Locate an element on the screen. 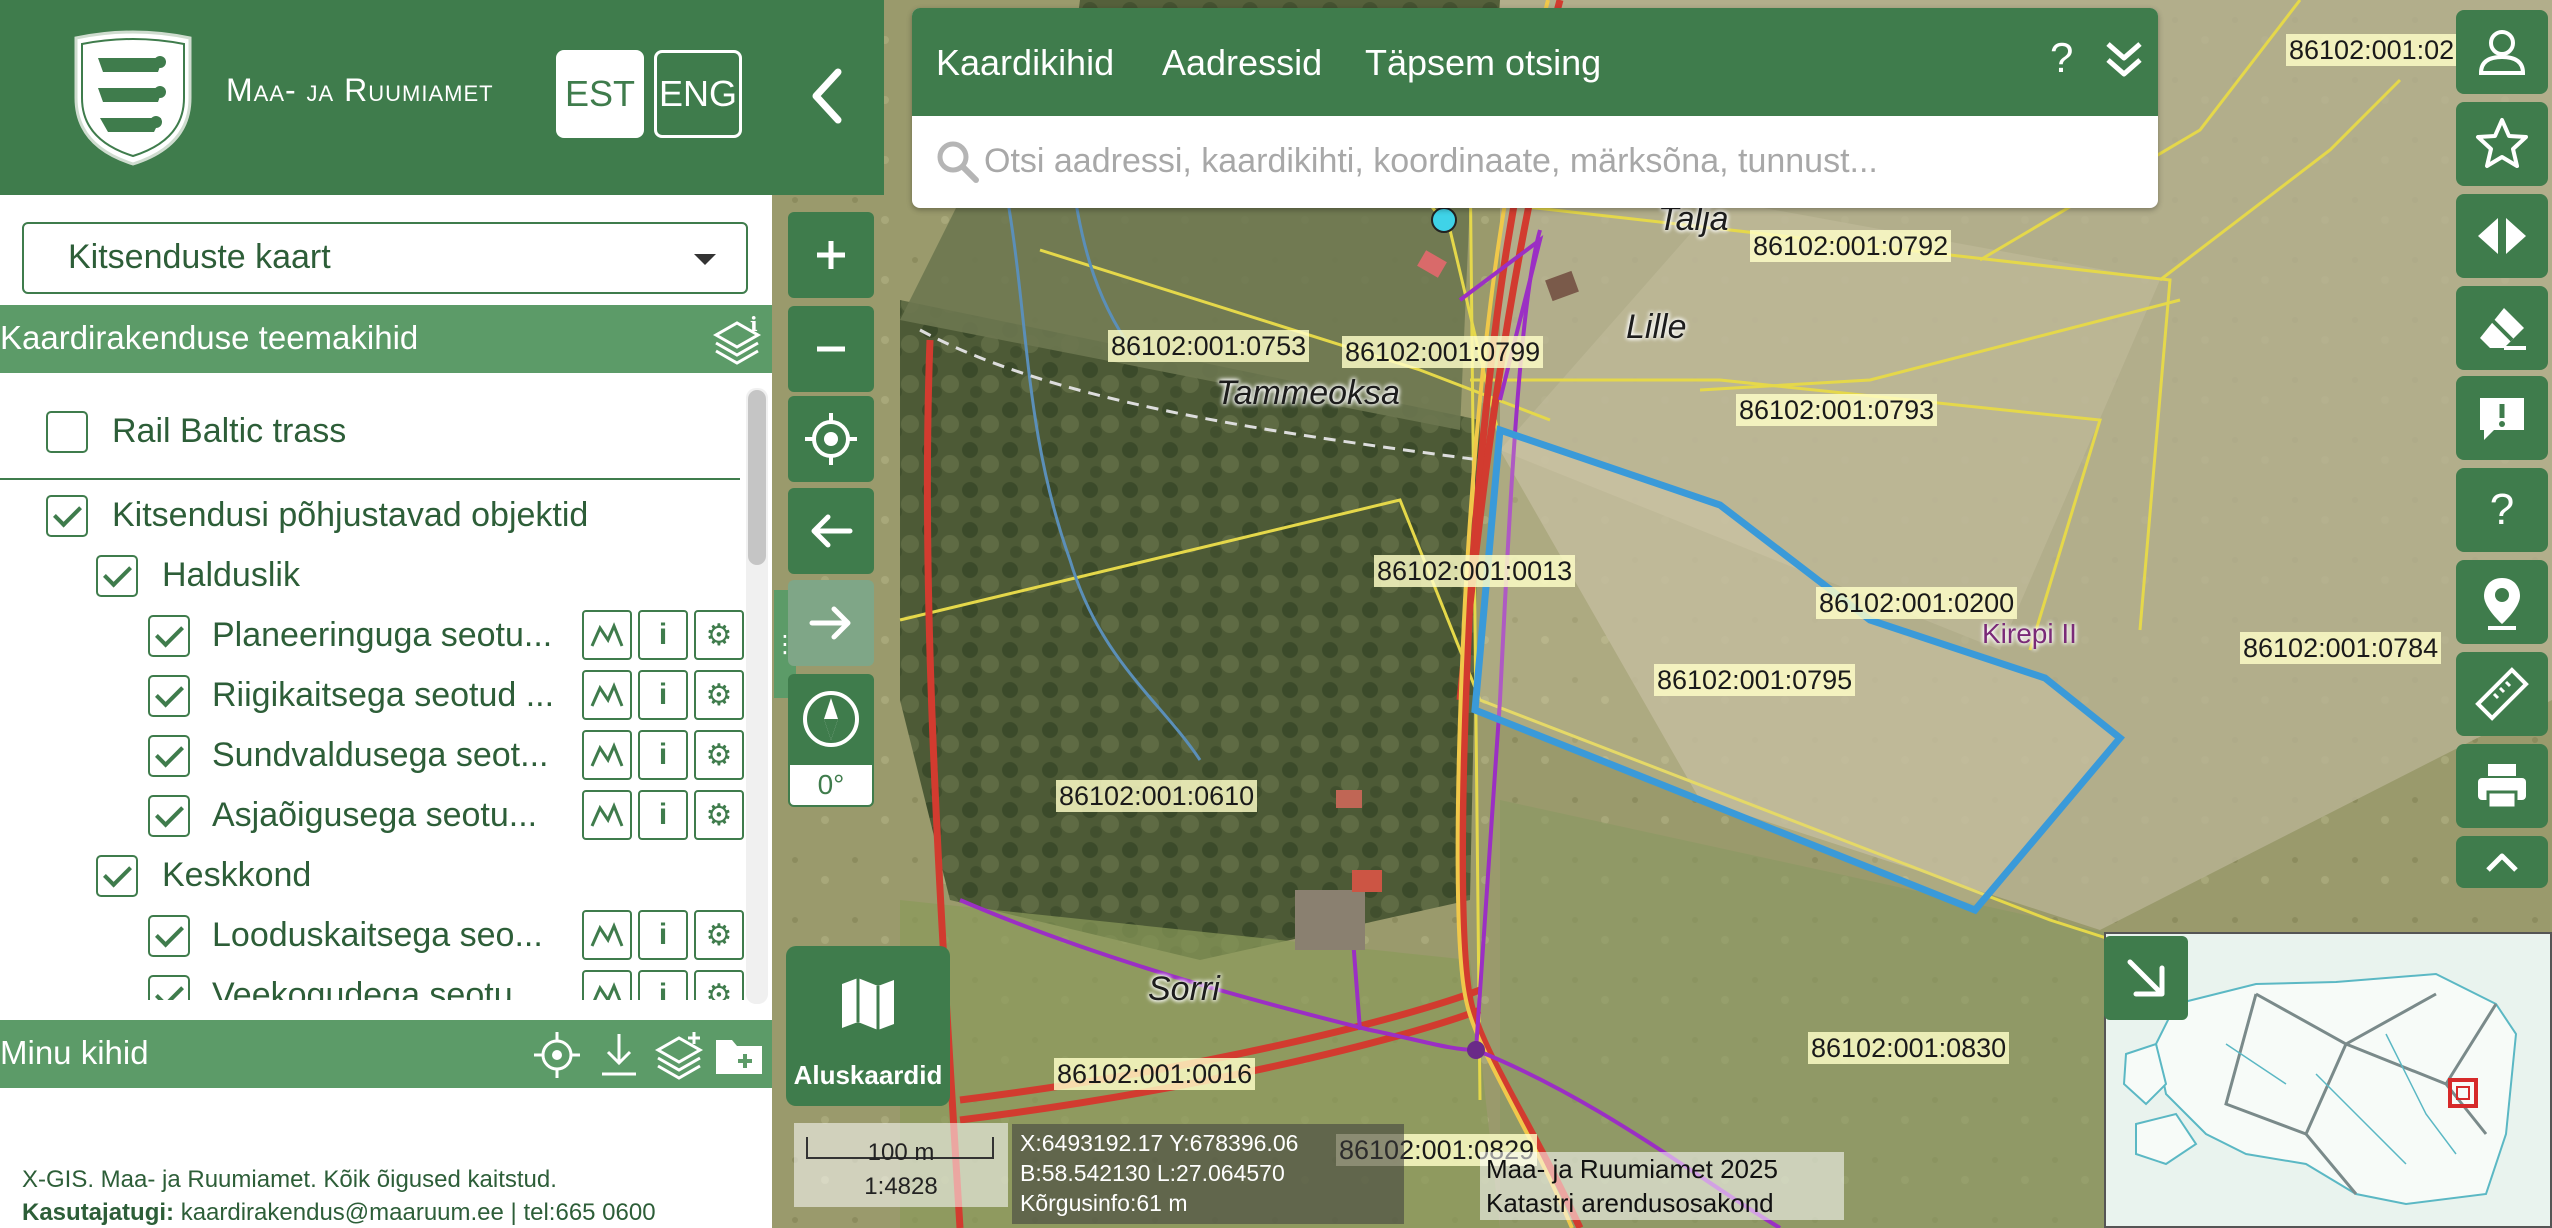 Image resolution: width=2552 pixels, height=1228 pixels. layer-row: Kitsendusi põhjustavad objektid is located at coordinates (370, 517).